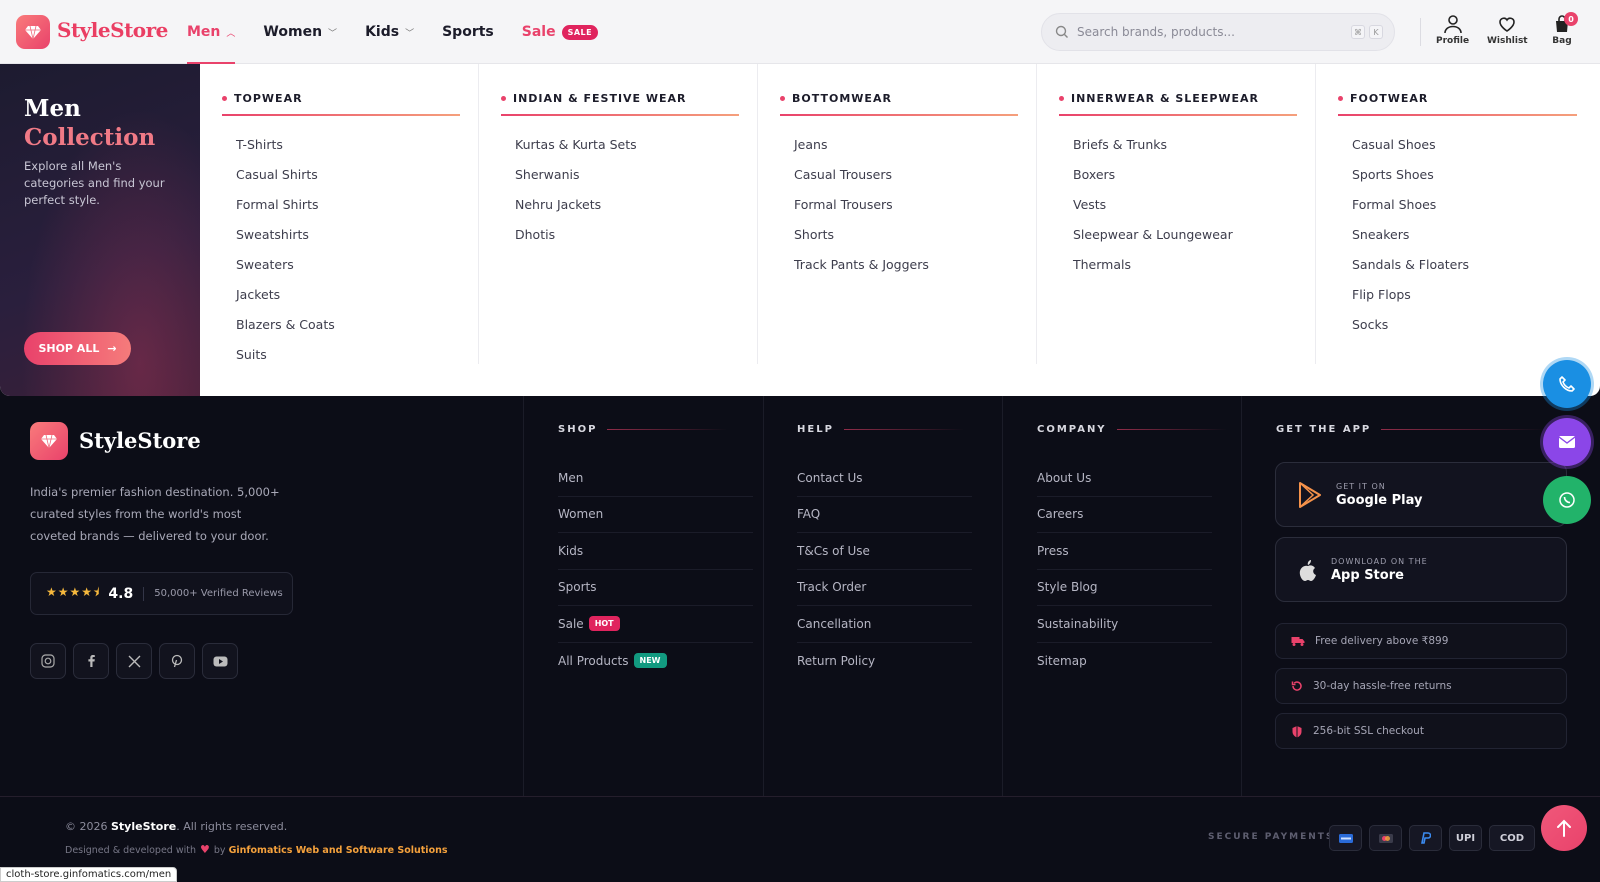  What do you see at coordinates (341, 355) in the screenshot?
I see `menu-link: Suits` at bounding box center [341, 355].